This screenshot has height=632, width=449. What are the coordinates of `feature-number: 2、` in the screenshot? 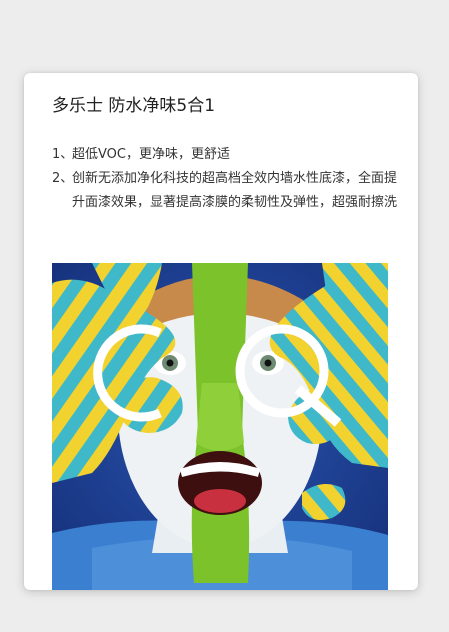 It's located at (63, 178).